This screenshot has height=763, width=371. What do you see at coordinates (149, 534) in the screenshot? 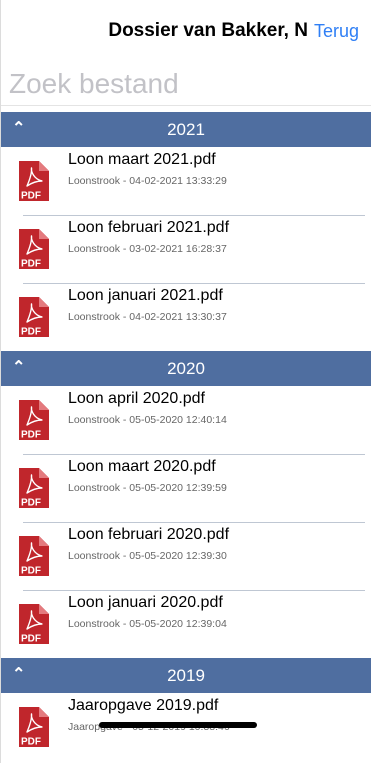
I see `file-name: Loon februari 2020.pdf` at bounding box center [149, 534].